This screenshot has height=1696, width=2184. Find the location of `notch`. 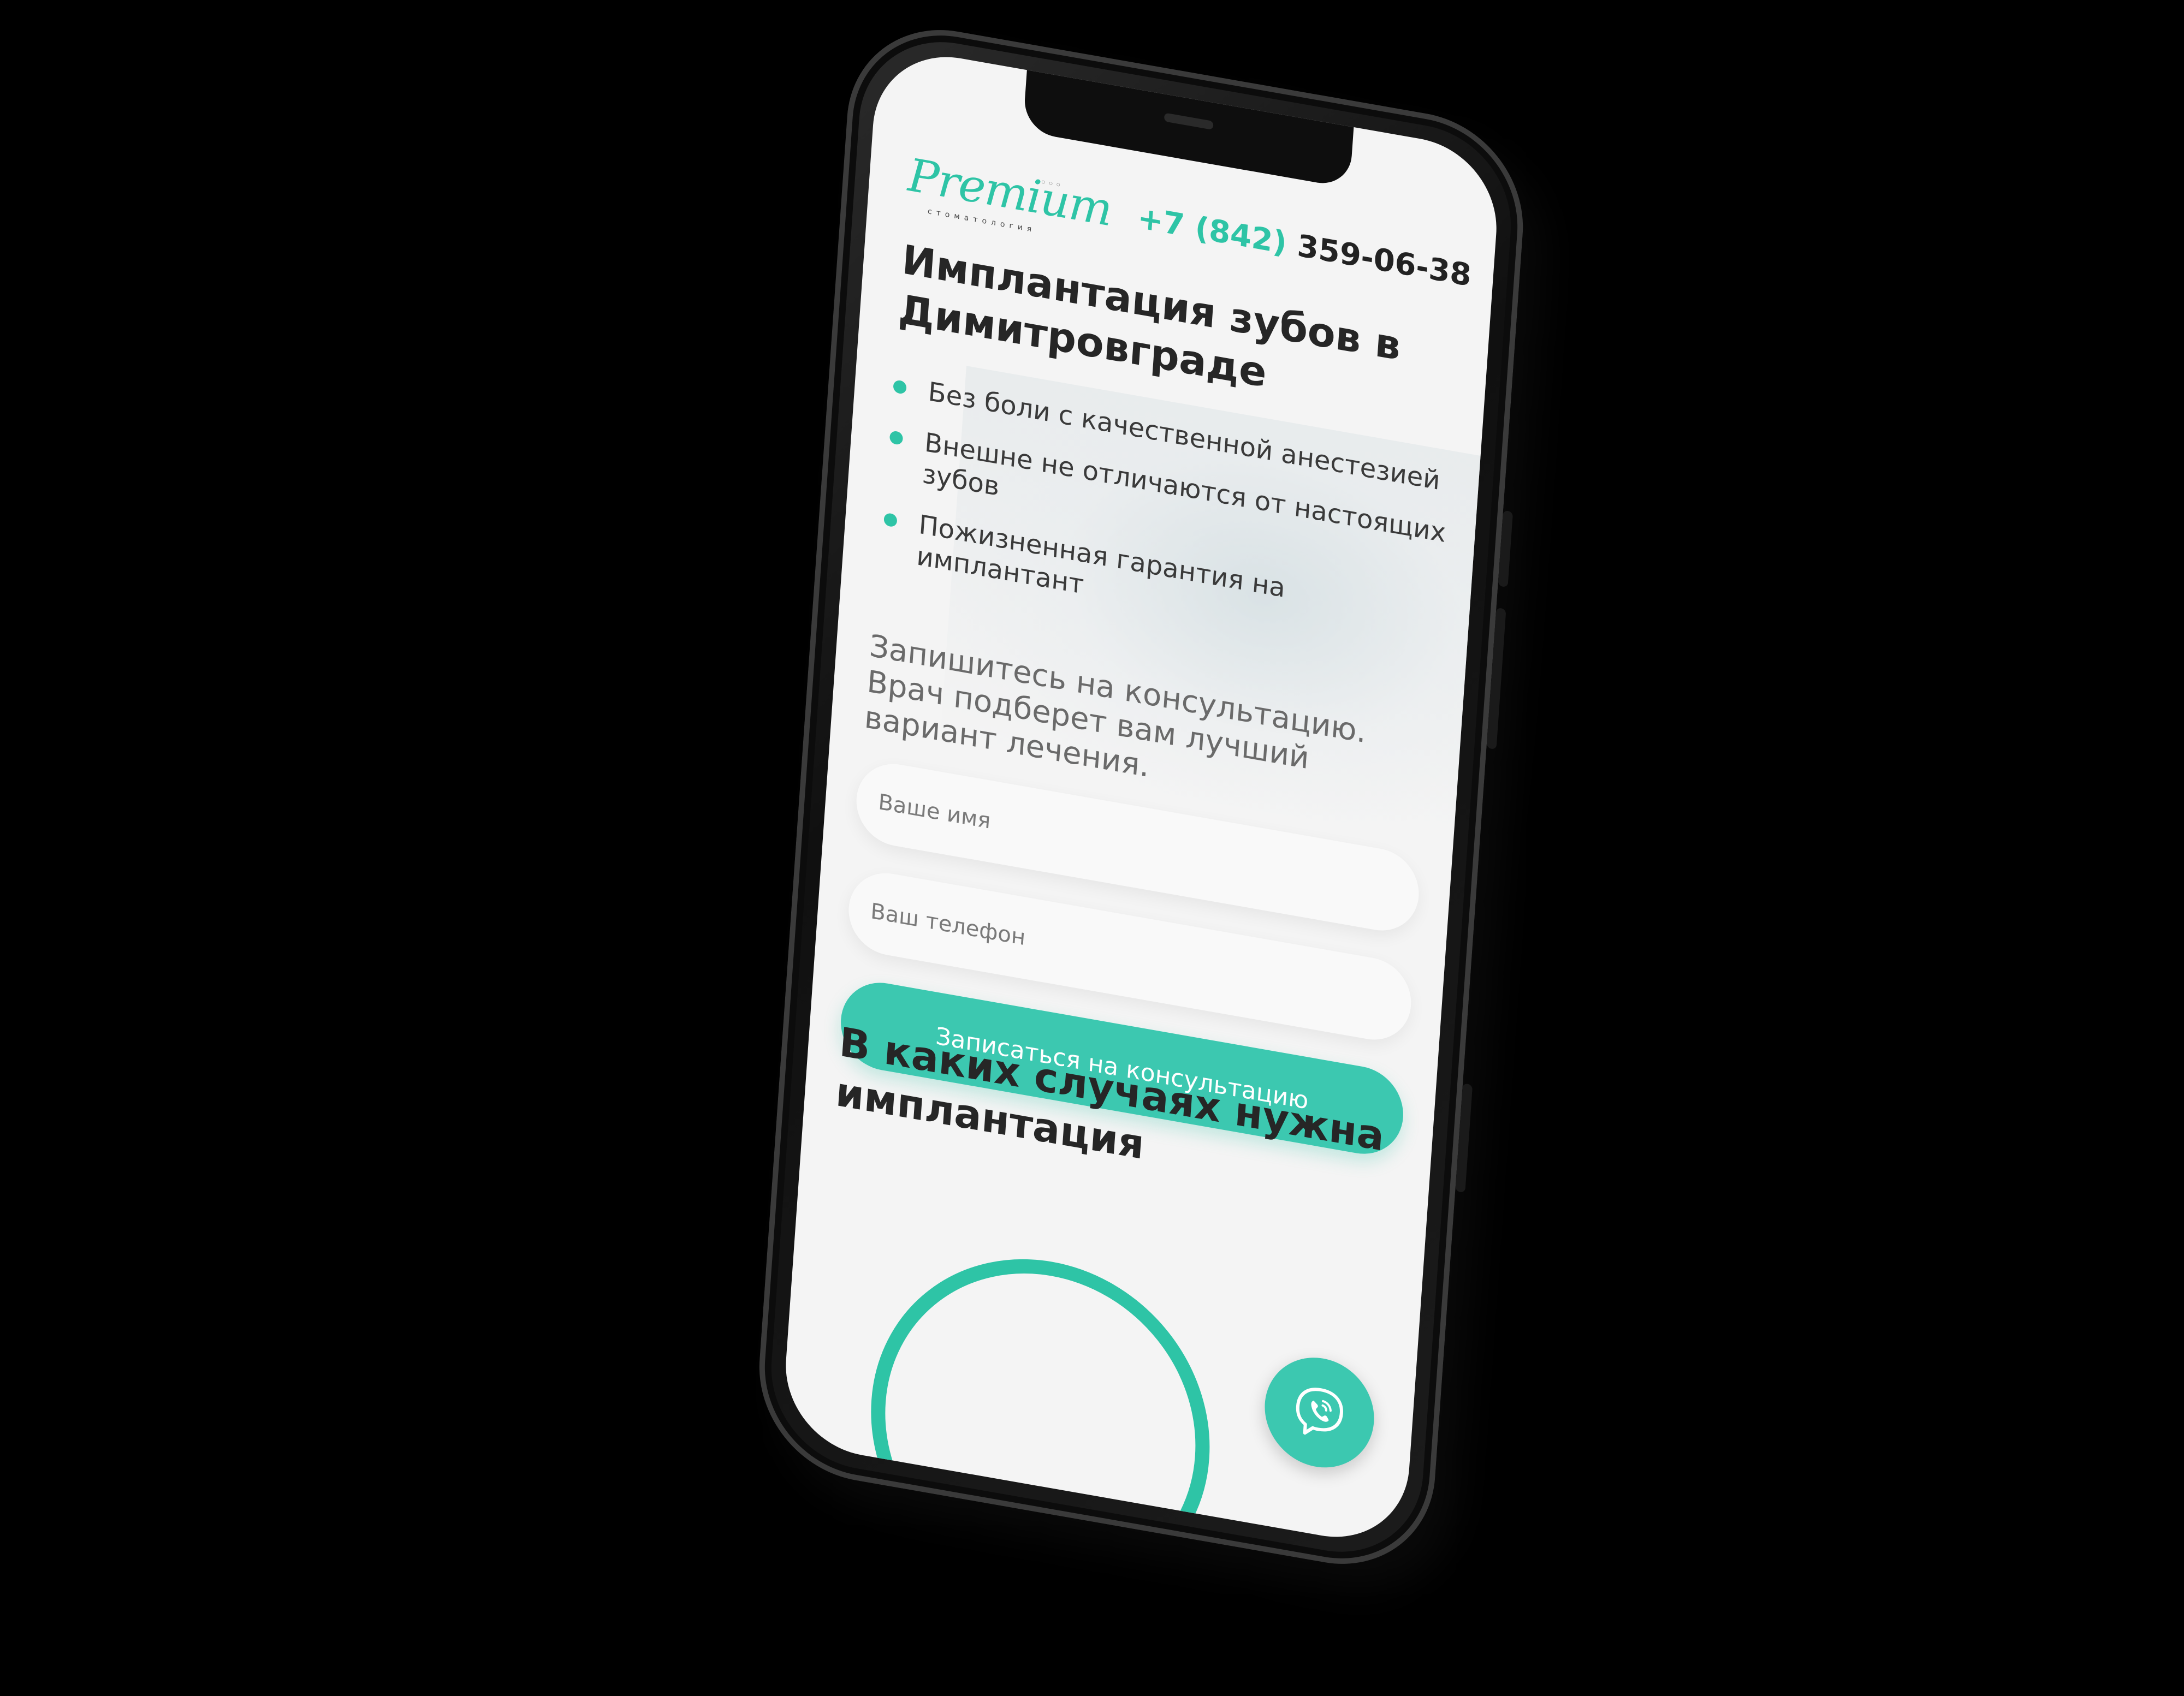

notch is located at coordinates (1188, 128).